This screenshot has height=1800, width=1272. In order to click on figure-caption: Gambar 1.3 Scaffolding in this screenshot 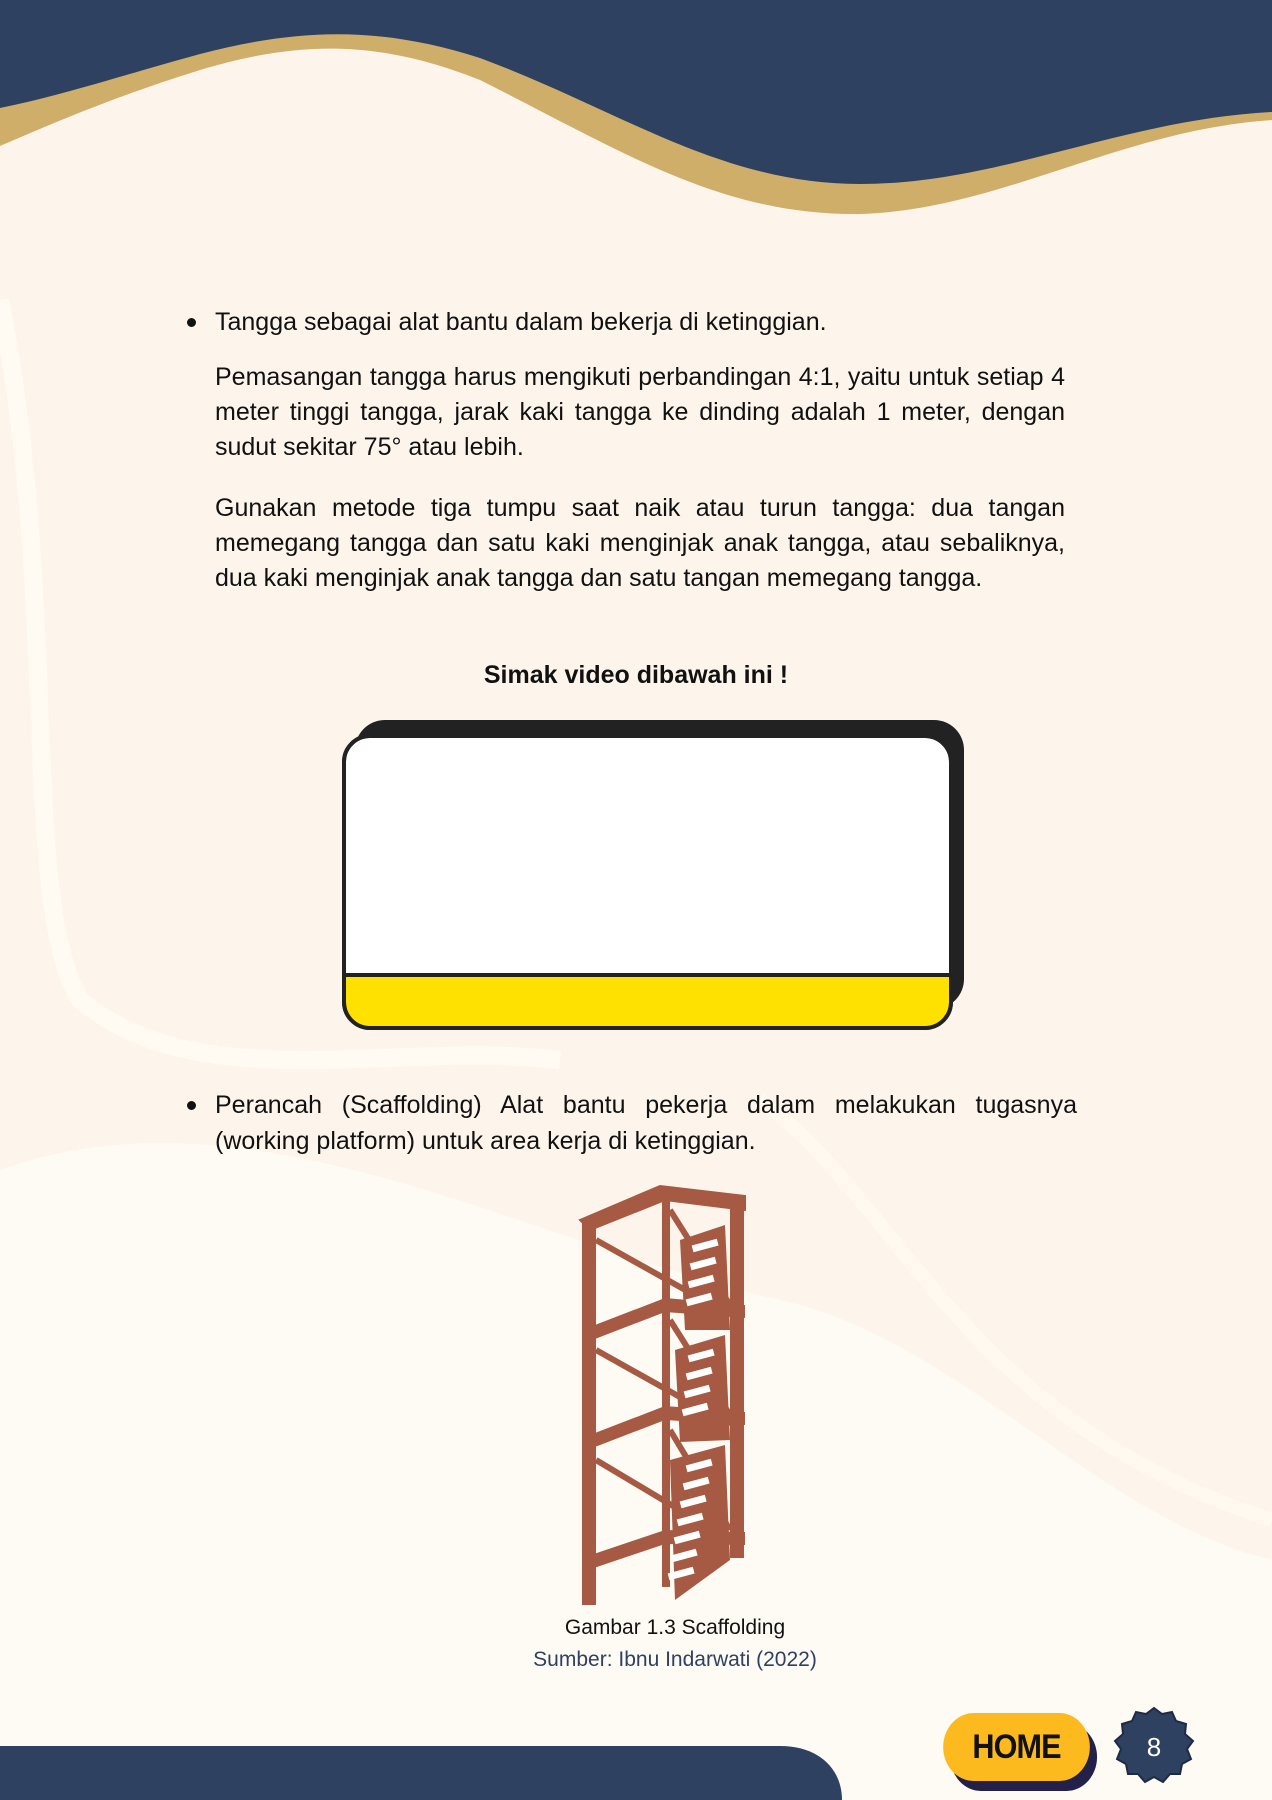, I will do `click(675, 1627)`.